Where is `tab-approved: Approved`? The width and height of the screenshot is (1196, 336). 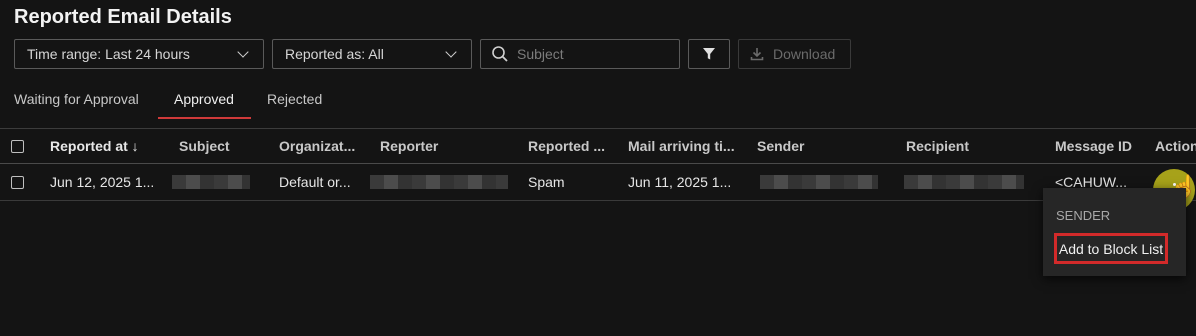 tab-approved: Approved is located at coordinates (204, 99).